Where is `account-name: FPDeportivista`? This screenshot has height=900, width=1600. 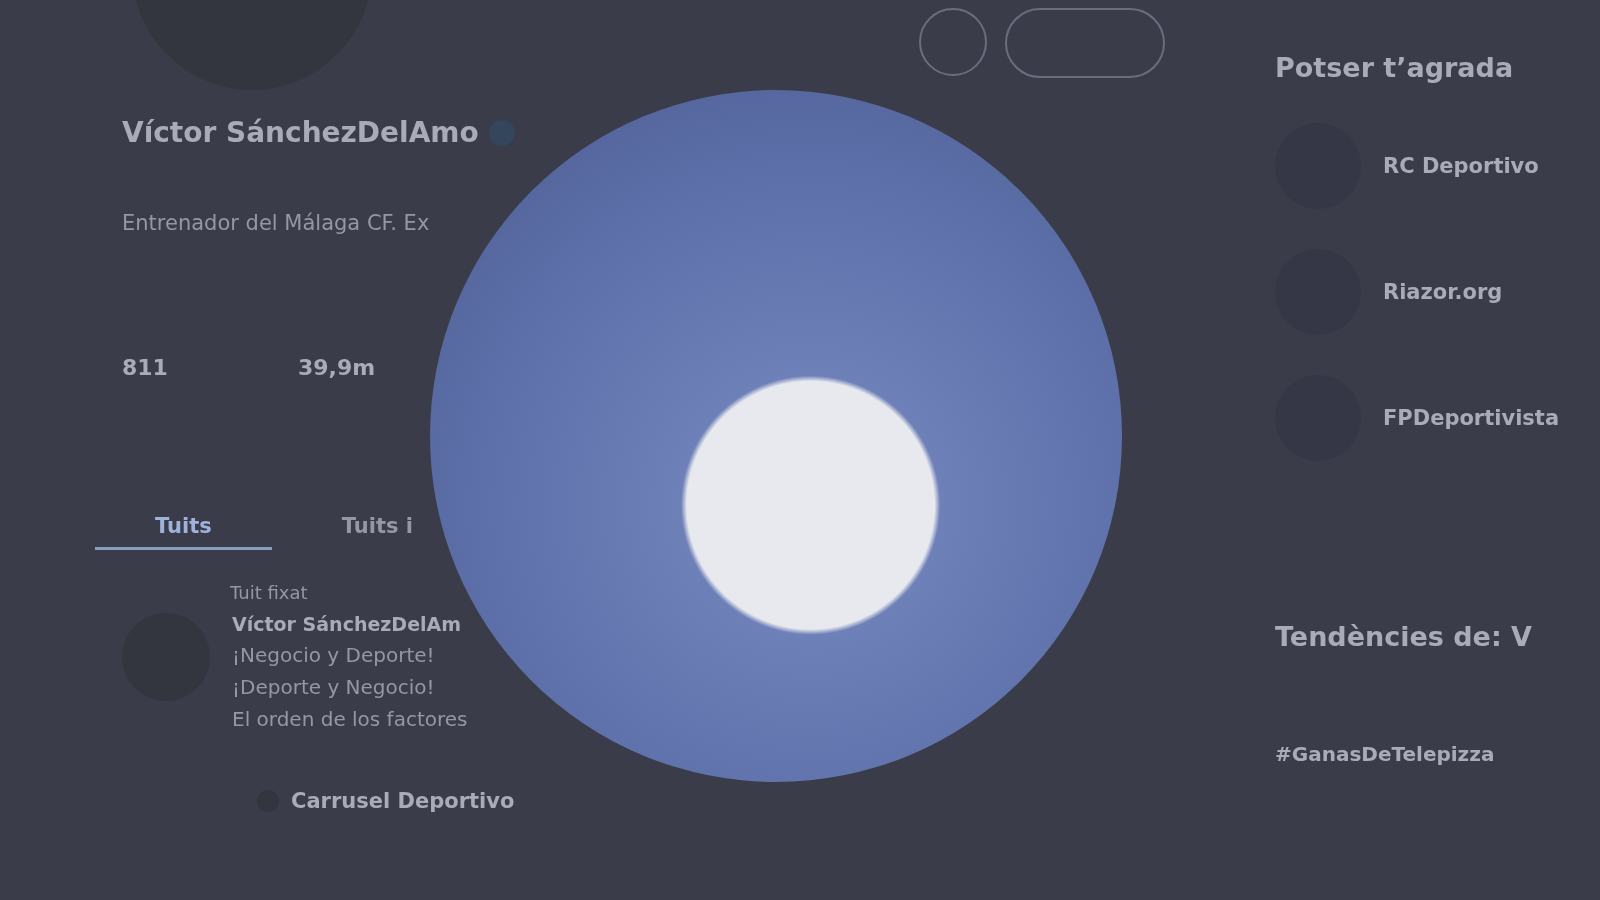
account-name: FPDeportivista is located at coordinates (1471, 418).